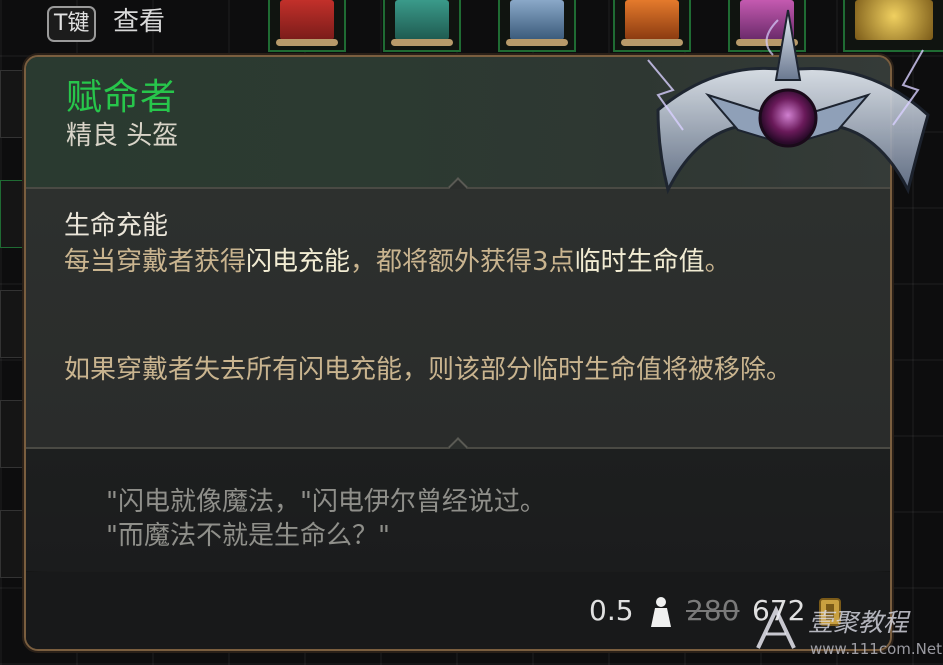 The image size is (943, 665). I want to click on price-original: 280, so click(713, 610).